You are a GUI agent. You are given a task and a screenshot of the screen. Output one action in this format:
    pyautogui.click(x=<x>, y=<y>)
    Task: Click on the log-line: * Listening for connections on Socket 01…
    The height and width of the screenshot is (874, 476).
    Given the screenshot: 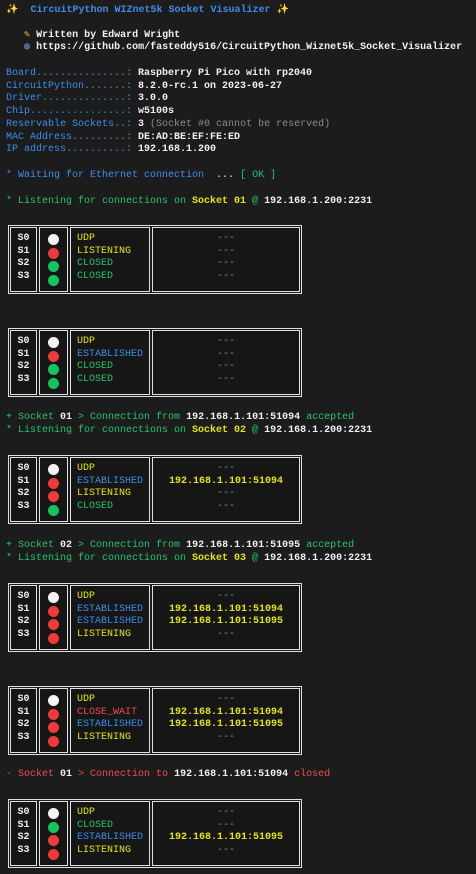 What is the action you would take?
    pyautogui.click(x=189, y=202)
    